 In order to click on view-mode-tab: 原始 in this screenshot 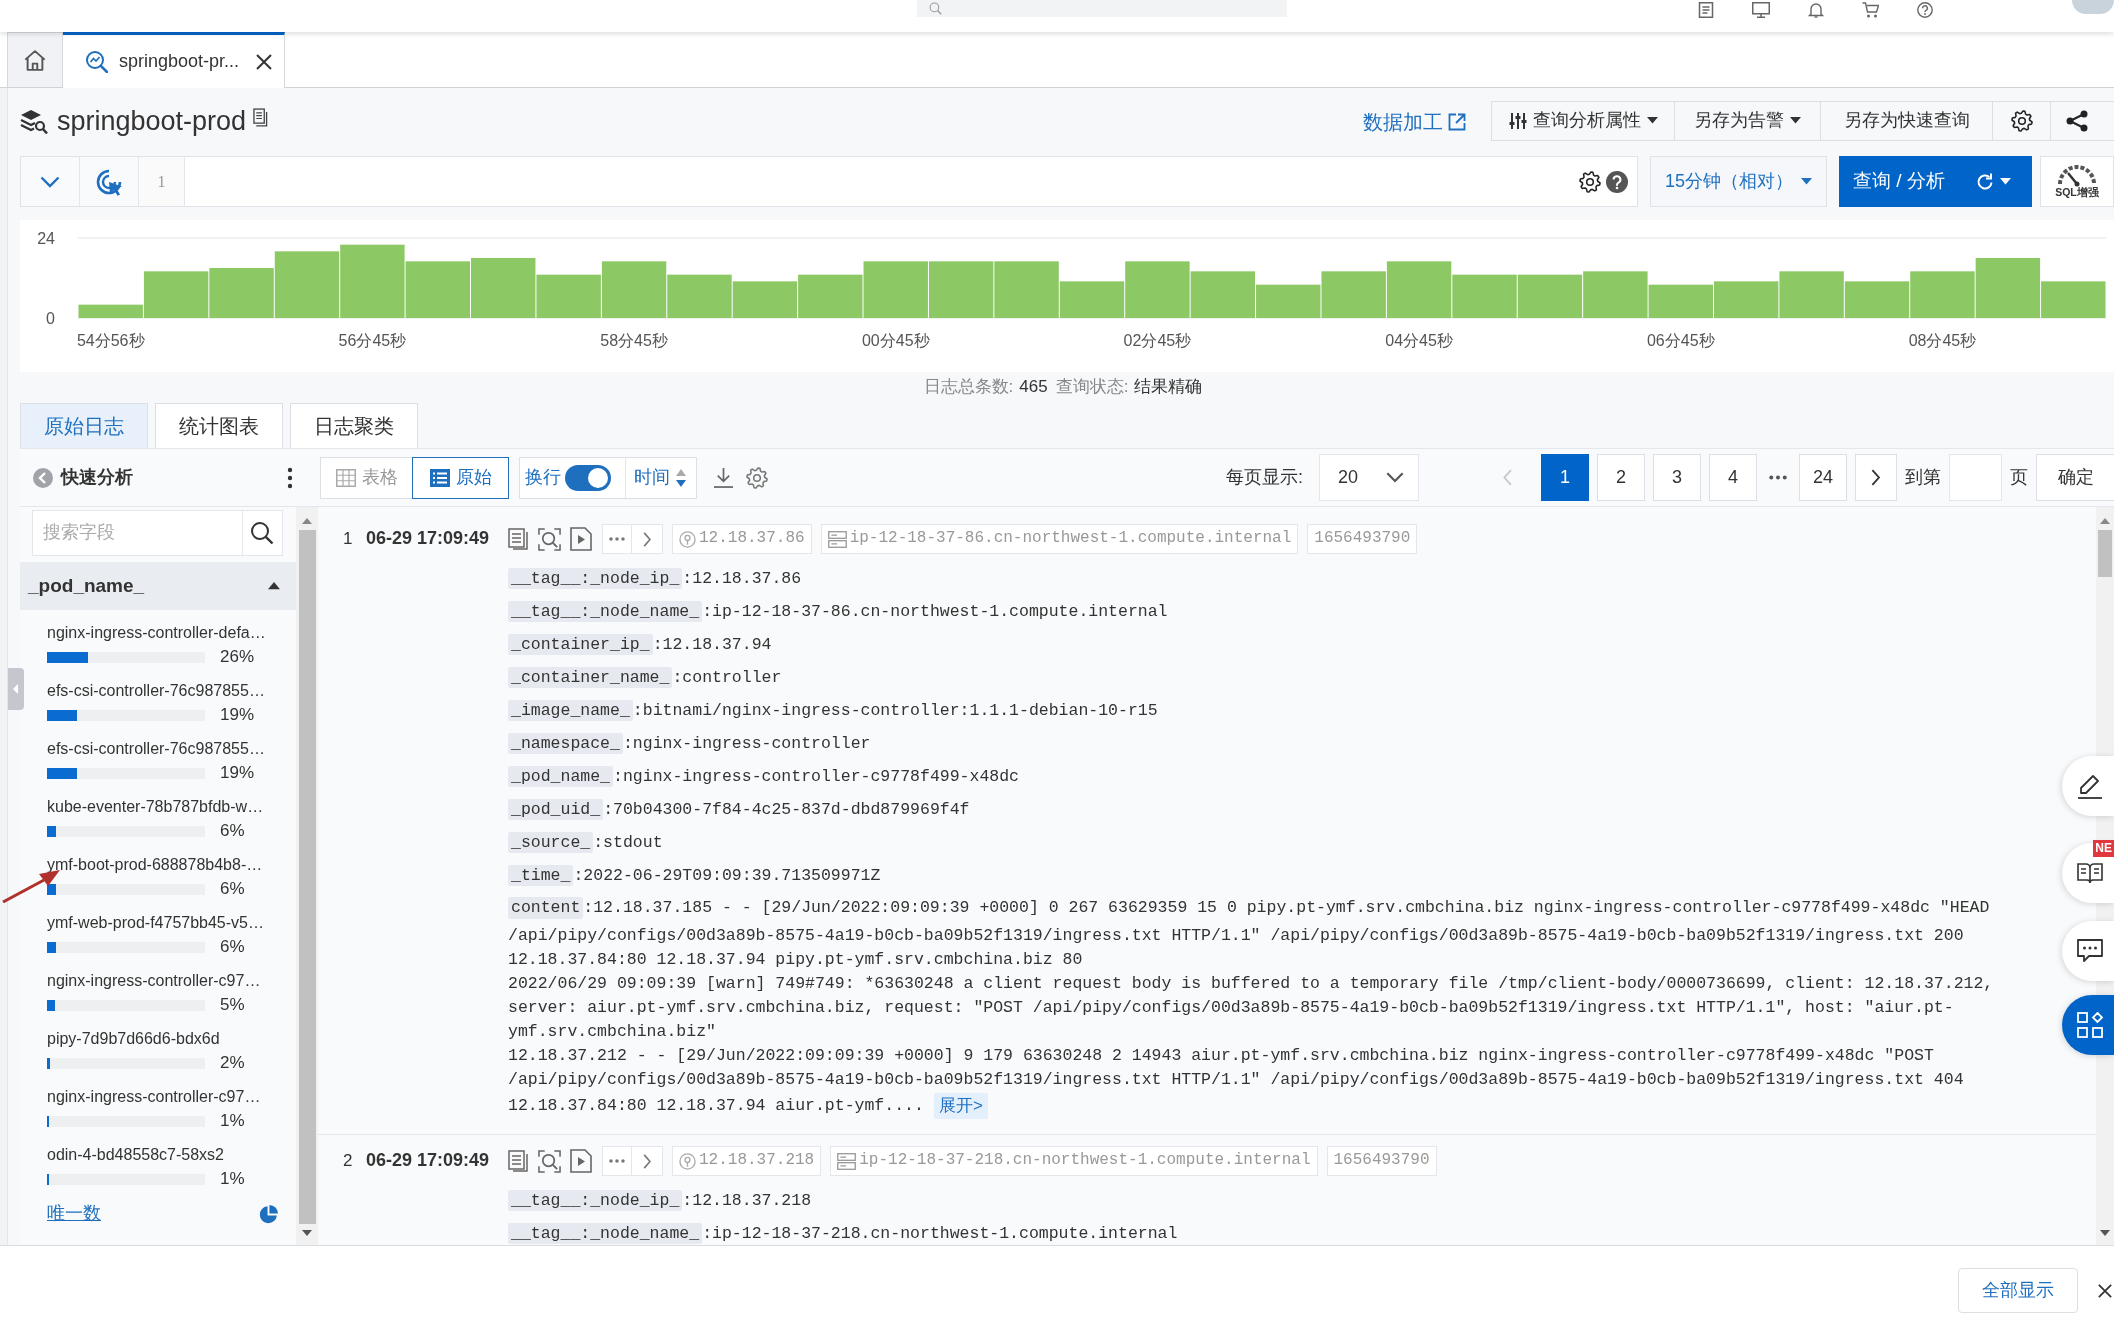, I will do `click(460, 477)`.